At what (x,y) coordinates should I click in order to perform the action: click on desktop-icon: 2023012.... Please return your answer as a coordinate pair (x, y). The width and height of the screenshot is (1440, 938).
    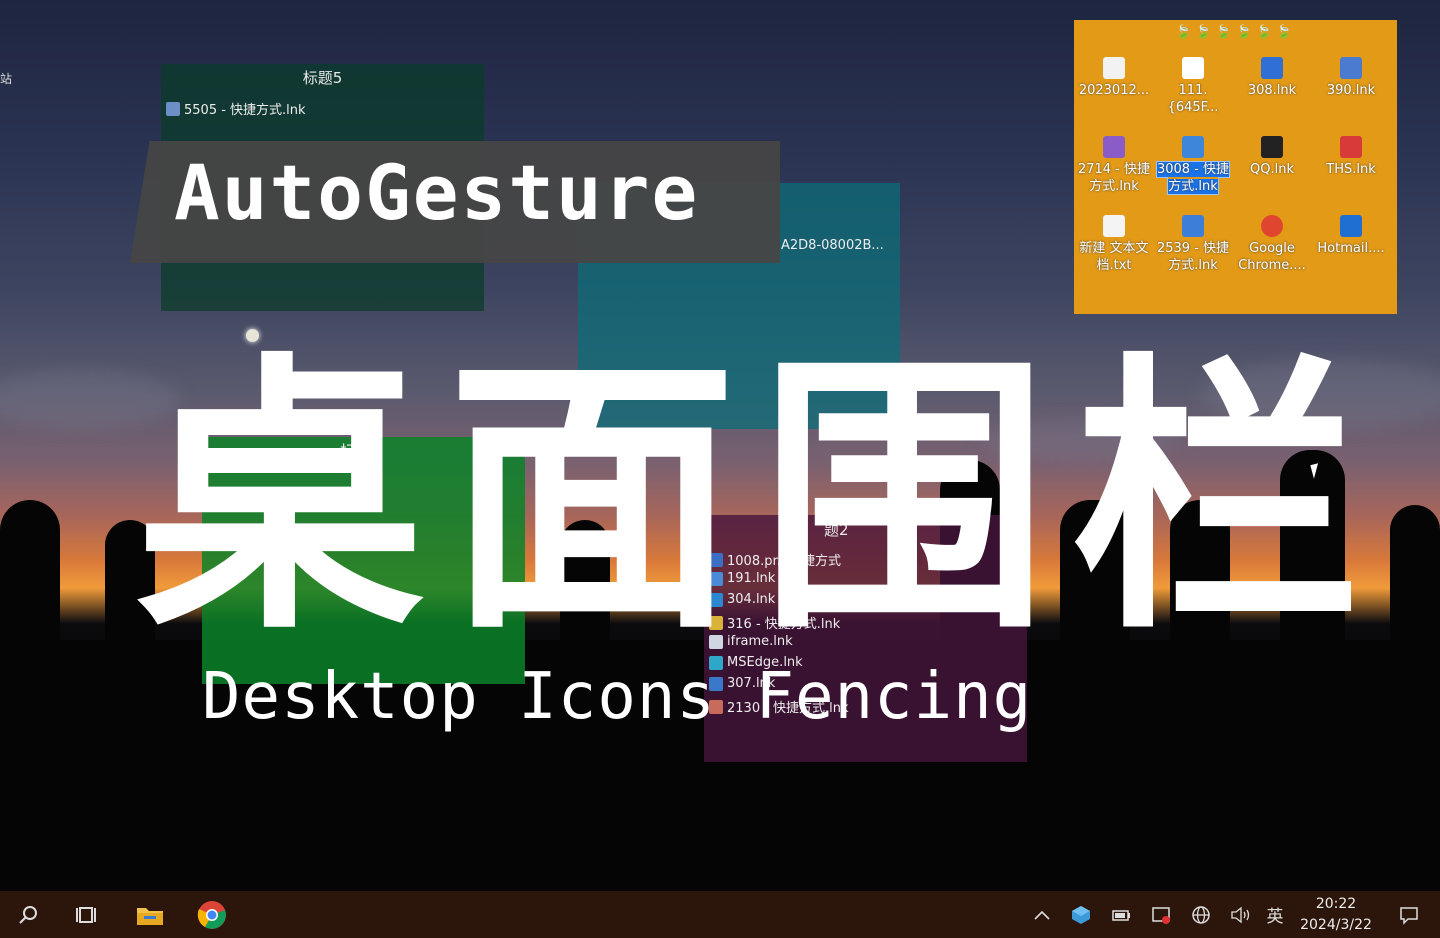
    Looking at the image, I should click on (1114, 78).